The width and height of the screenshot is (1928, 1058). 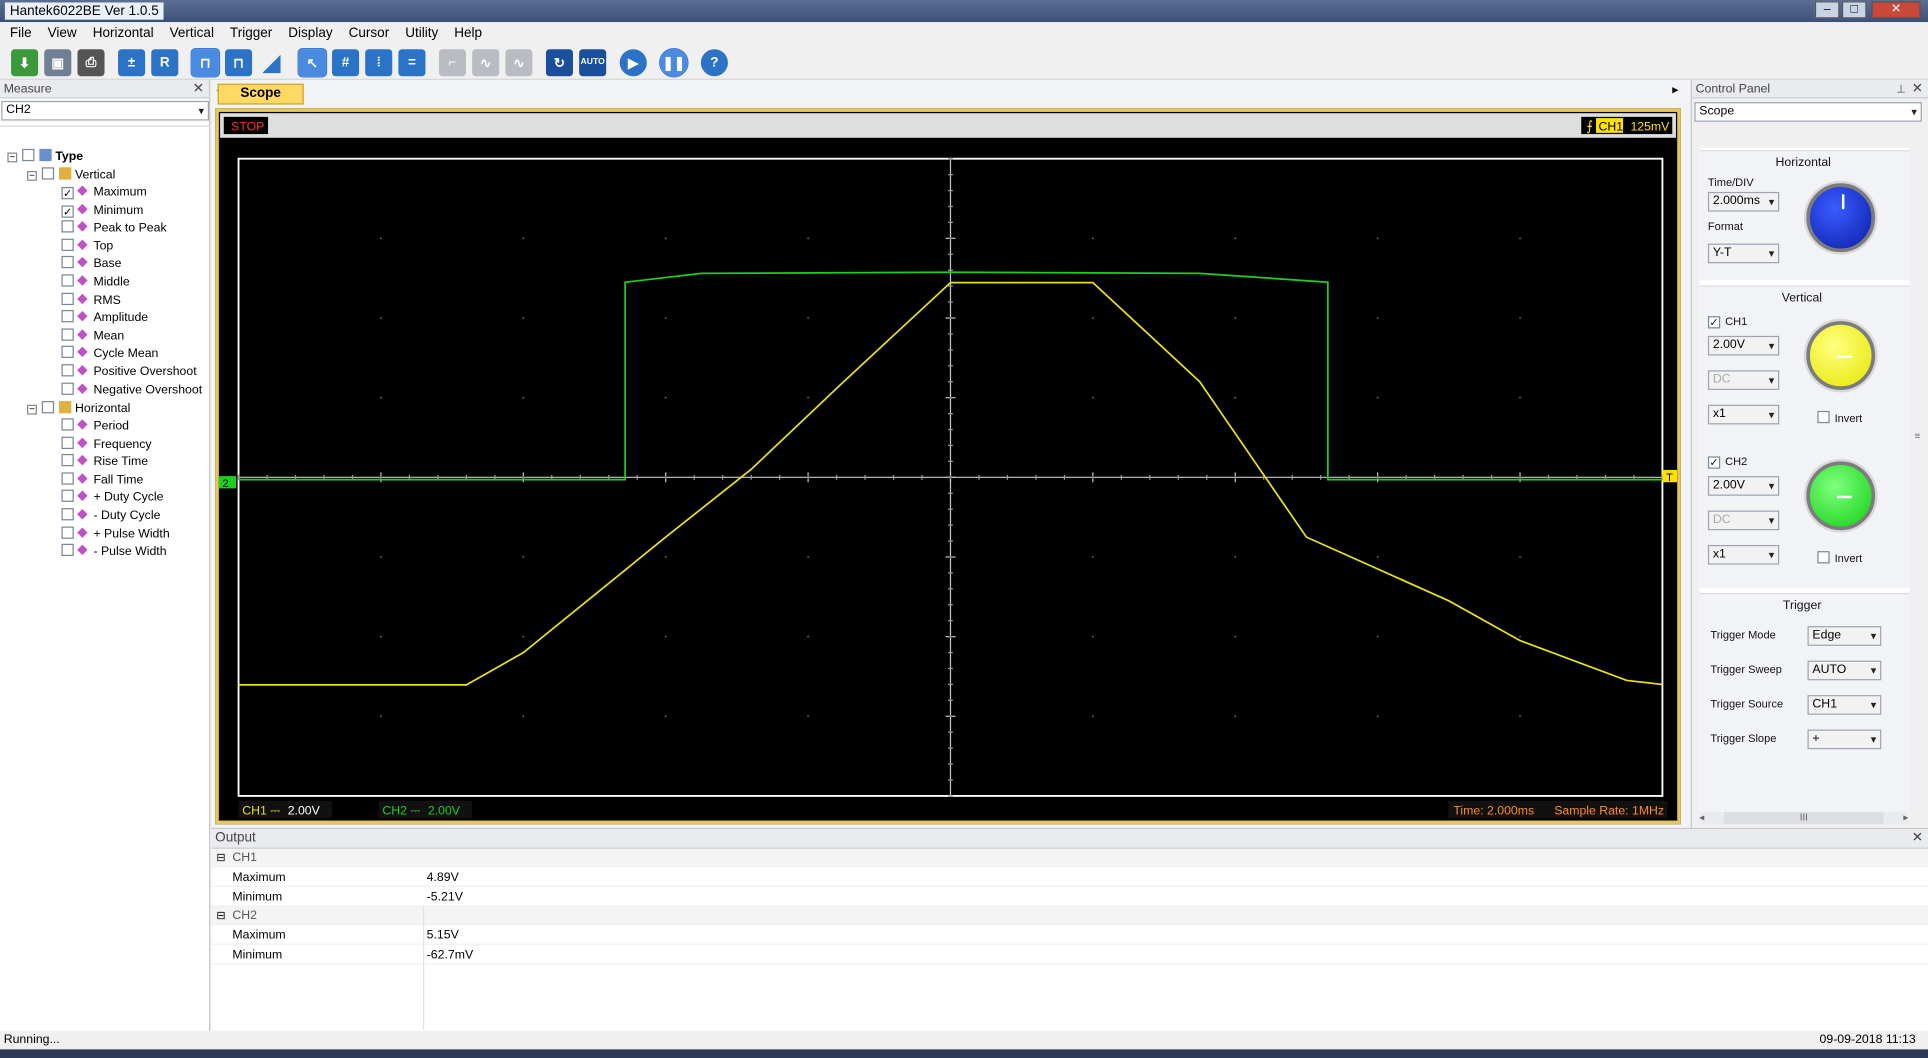 I want to click on square-wave-icon: ⊓, so click(x=205, y=62).